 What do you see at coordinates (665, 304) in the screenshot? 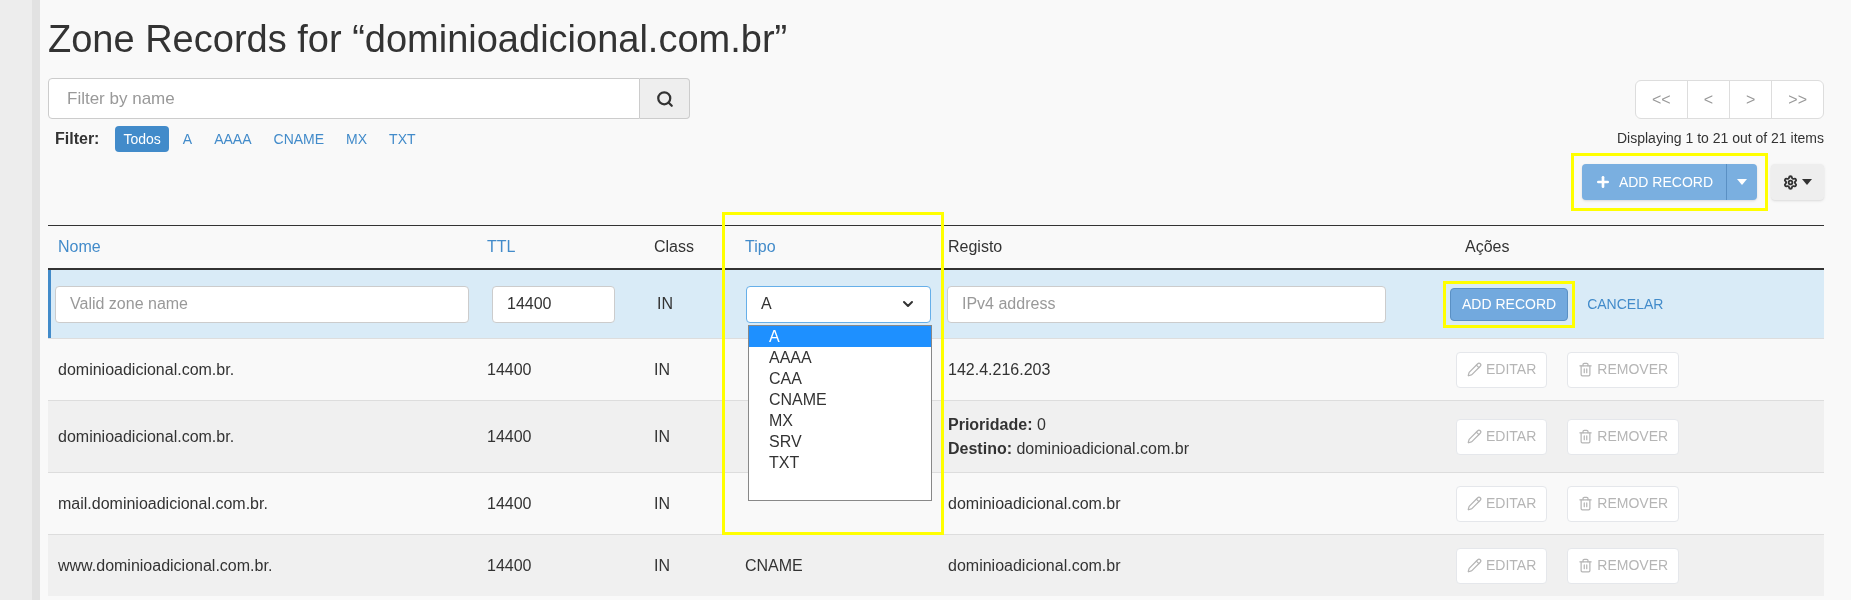
I see `class-value: IN` at bounding box center [665, 304].